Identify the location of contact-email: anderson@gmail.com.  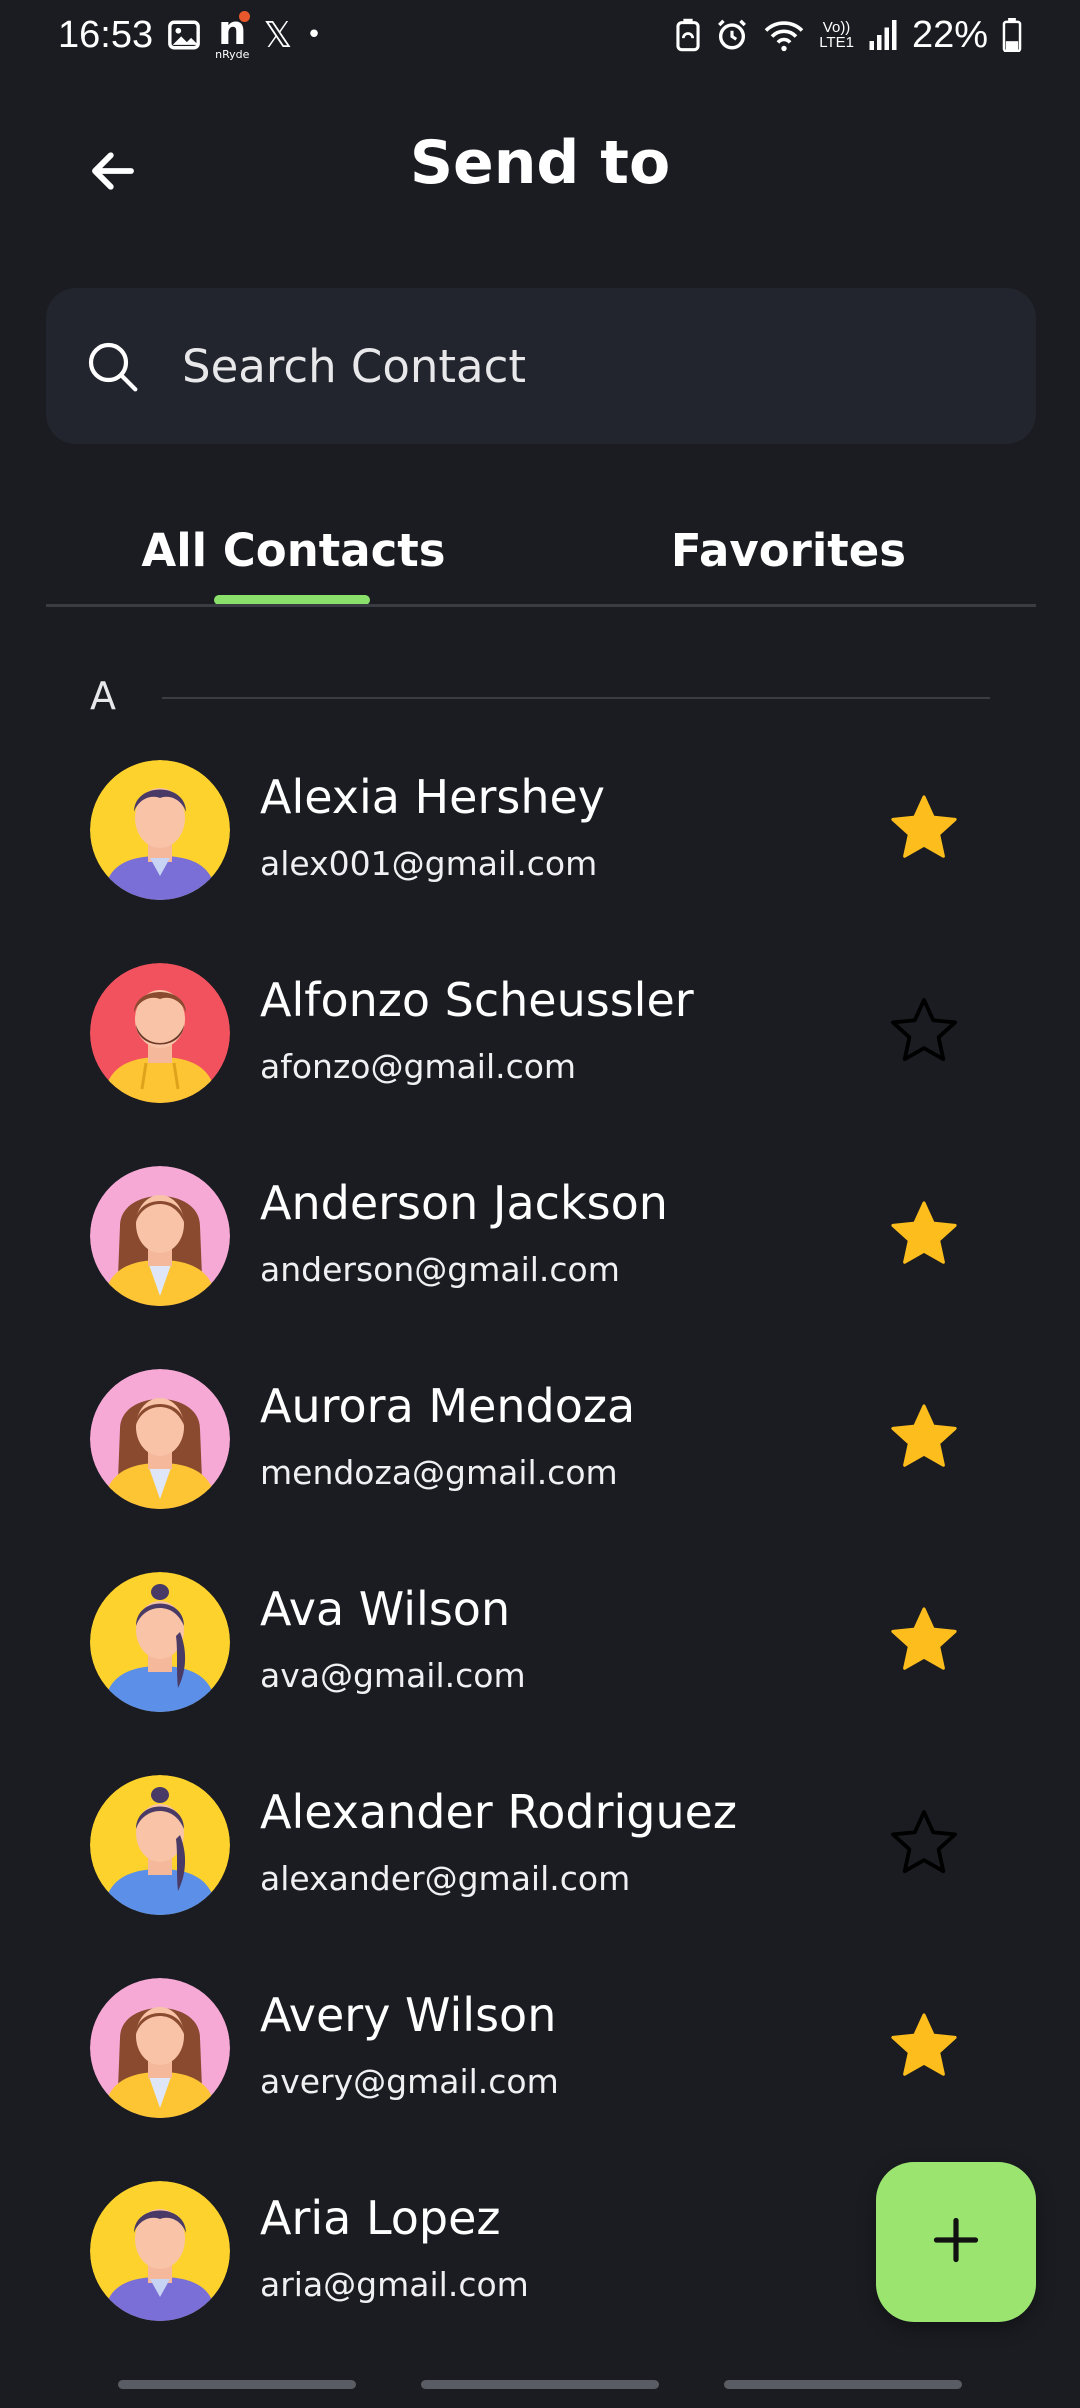
(440, 1269).